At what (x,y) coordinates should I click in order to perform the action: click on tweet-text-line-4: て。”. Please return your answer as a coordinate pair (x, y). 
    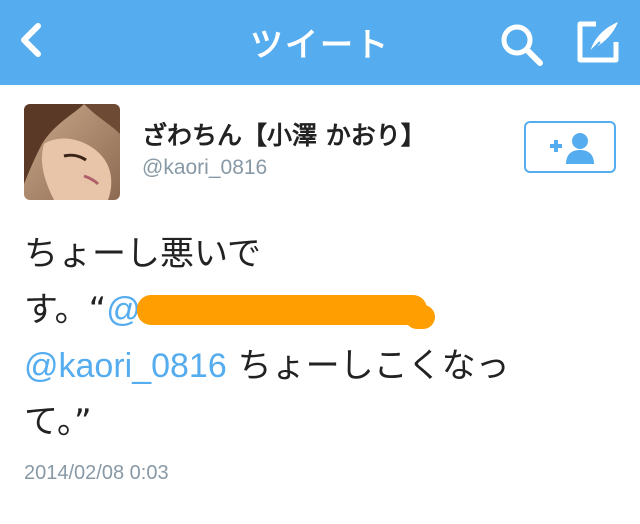
    Looking at the image, I should click on (58, 422).